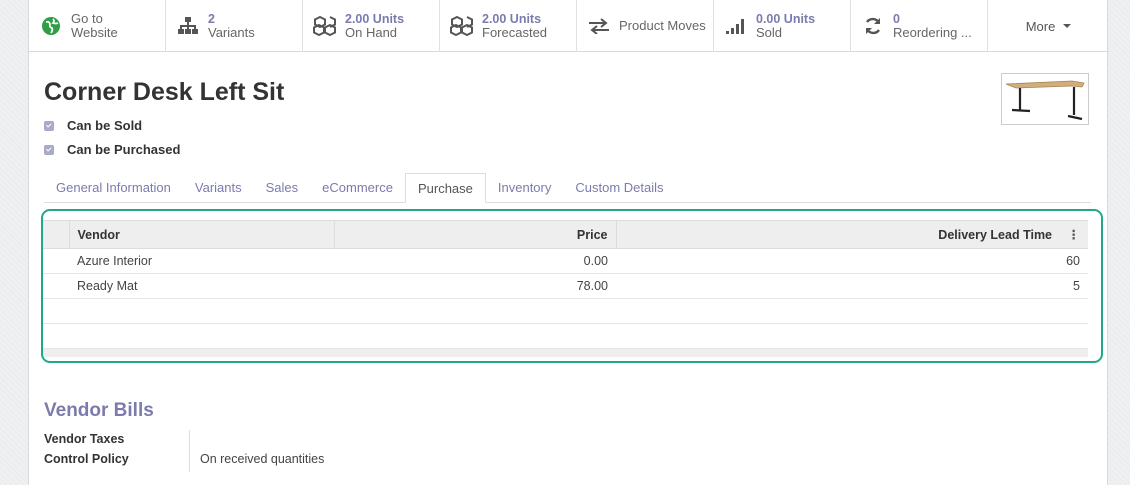 The image size is (1130, 485). What do you see at coordinates (99, 410) in the screenshot?
I see `vendor-bills-title: Vendor Bills` at bounding box center [99, 410].